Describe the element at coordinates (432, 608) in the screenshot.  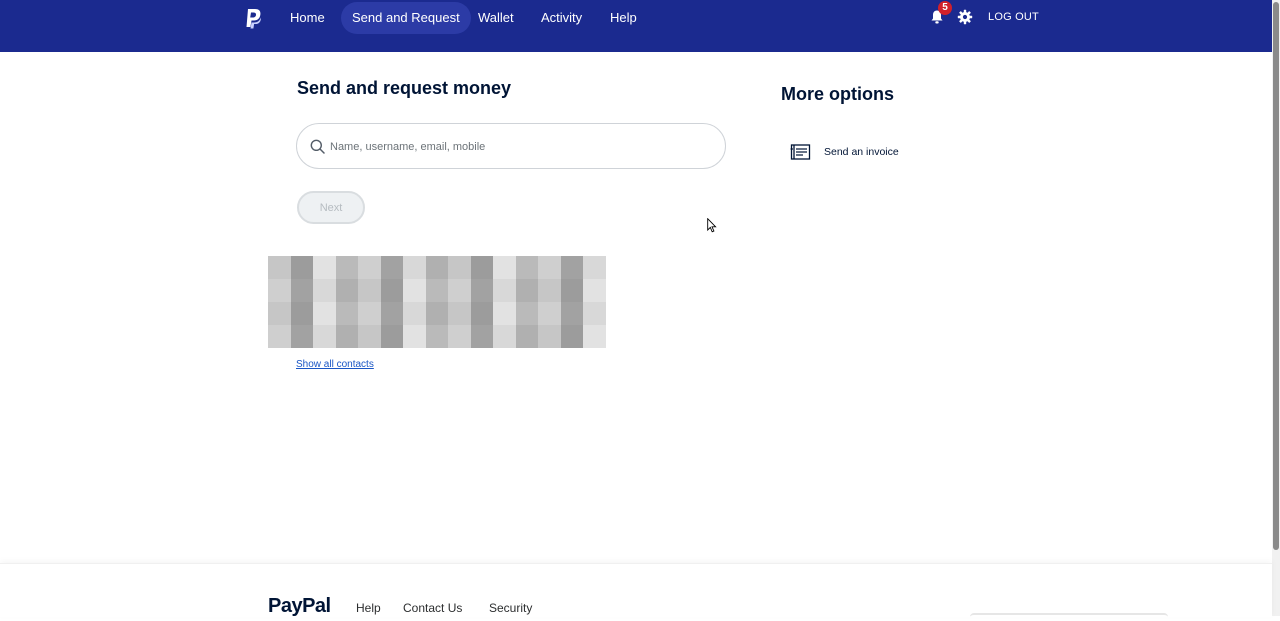
I see `footer-link-contact-us: Contact Us` at that location.